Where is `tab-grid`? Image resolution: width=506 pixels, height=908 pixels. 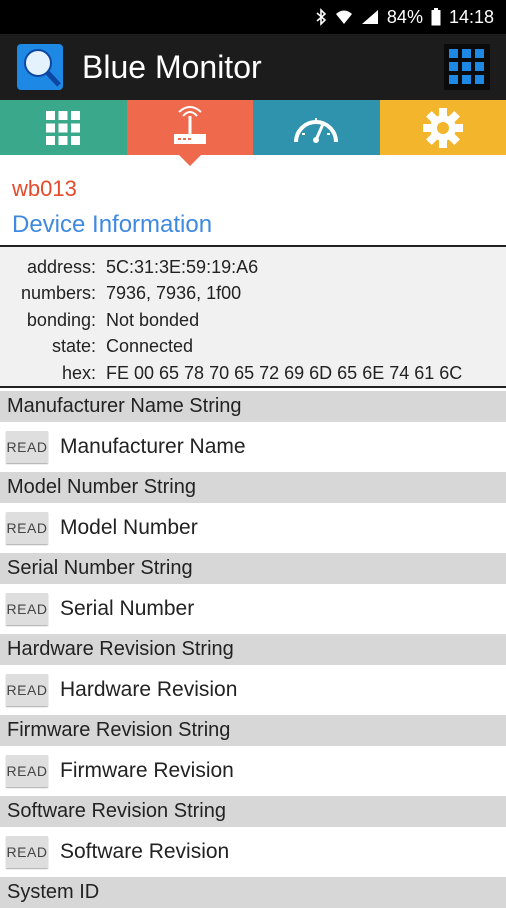
tab-grid is located at coordinates (63, 127).